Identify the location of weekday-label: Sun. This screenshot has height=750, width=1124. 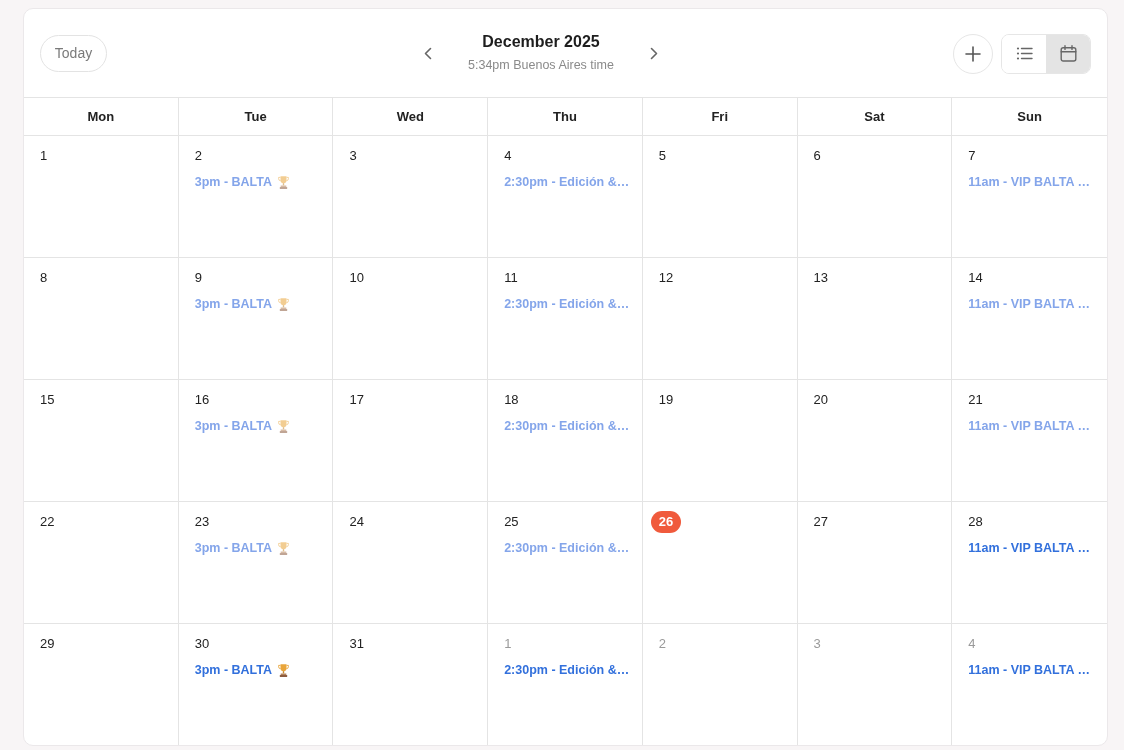
(1029, 116).